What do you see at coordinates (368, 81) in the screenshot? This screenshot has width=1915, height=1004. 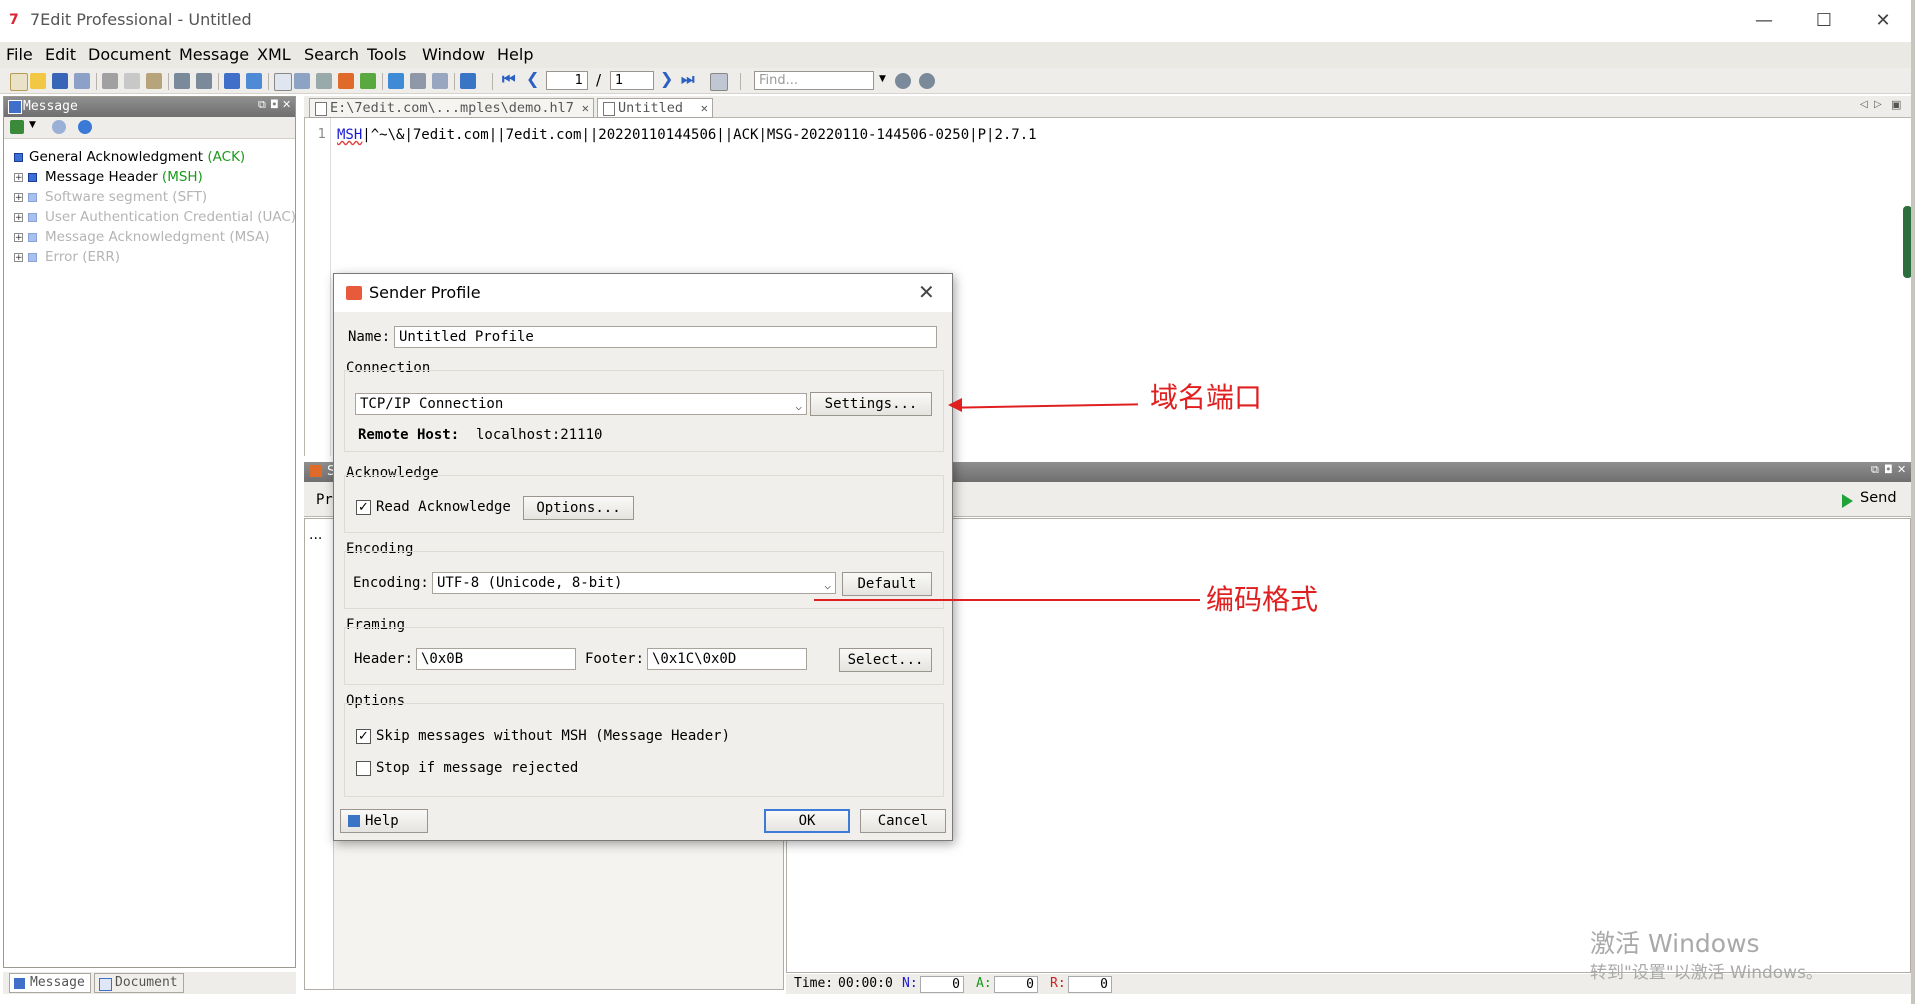 I see `receive-icon` at bounding box center [368, 81].